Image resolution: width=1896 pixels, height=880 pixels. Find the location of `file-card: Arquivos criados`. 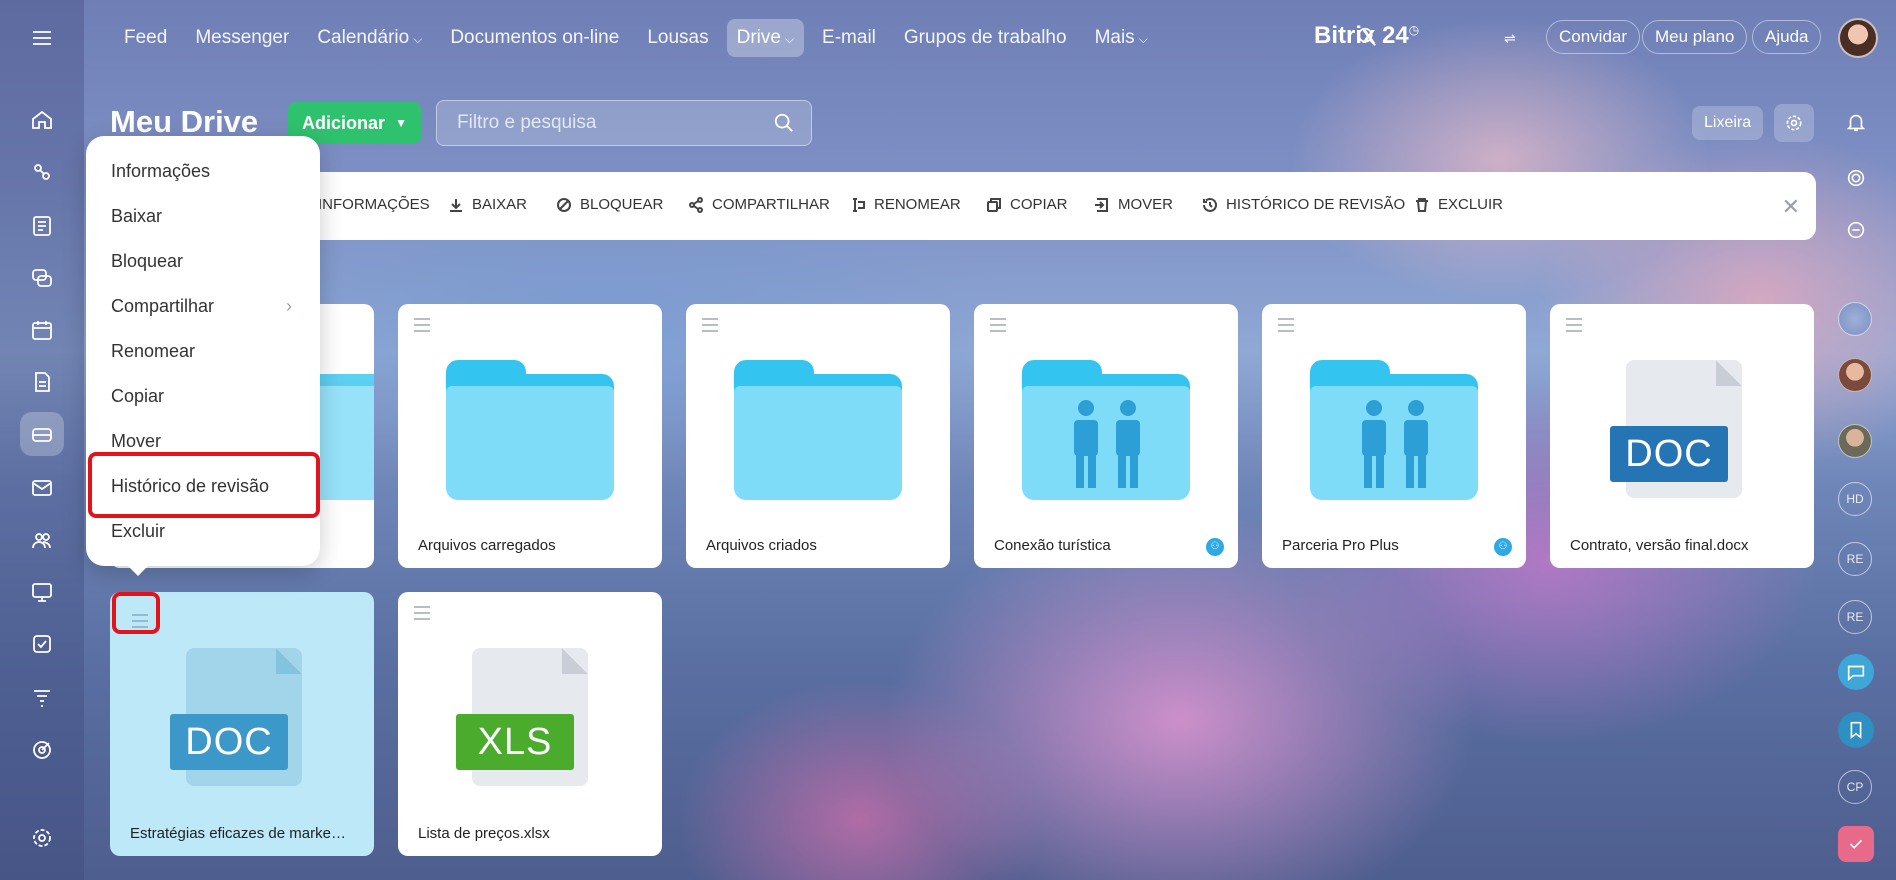

file-card: Arquivos criados is located at coordinates (818, 436).